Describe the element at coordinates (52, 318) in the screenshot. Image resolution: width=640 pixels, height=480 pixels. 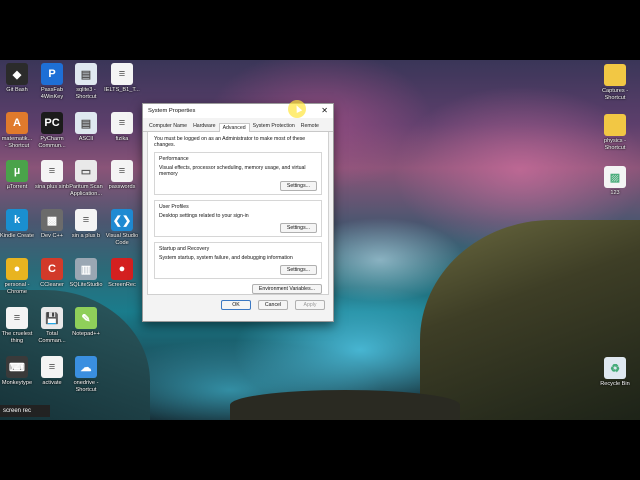
I see `total-commander-icon: 💾` at that location.